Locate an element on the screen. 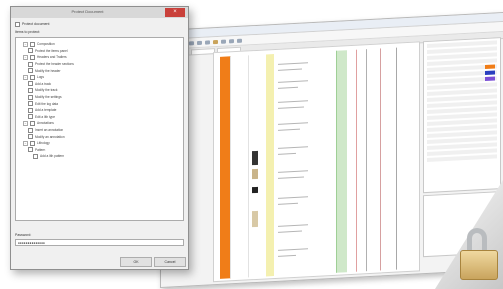 The height and width of the screenshot is (289, 503). log-curve-gray is located at coordinates (396, 158).